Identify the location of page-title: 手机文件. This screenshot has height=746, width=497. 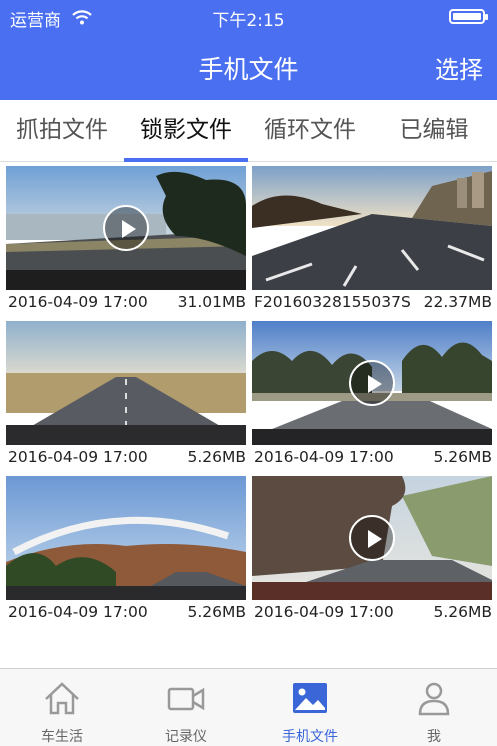
(248, 69).